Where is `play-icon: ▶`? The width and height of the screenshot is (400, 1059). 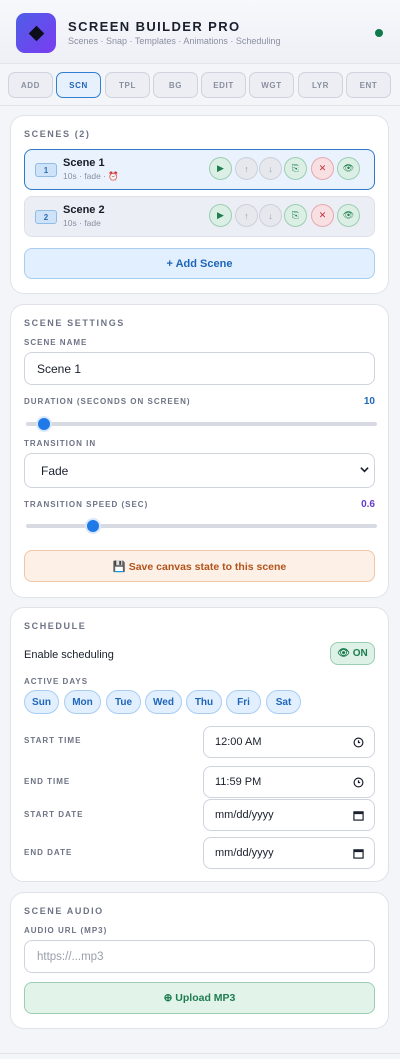 play-icon: ▶ is located at coordinates (220, 215).